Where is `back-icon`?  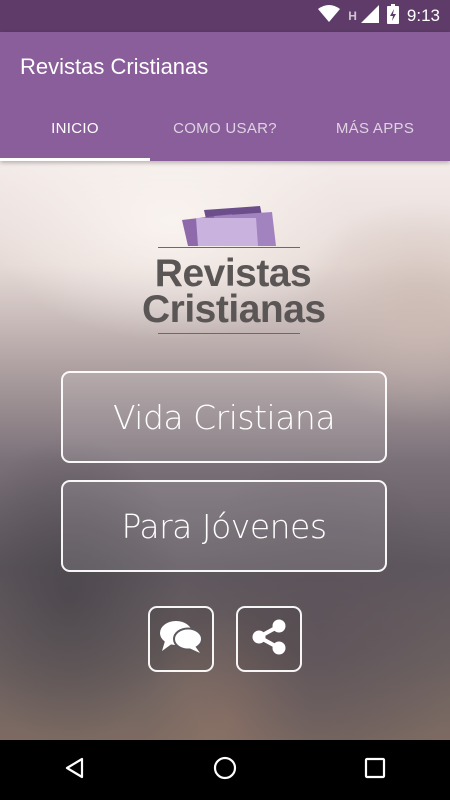
back-icon is located at coordinates (75, 770).